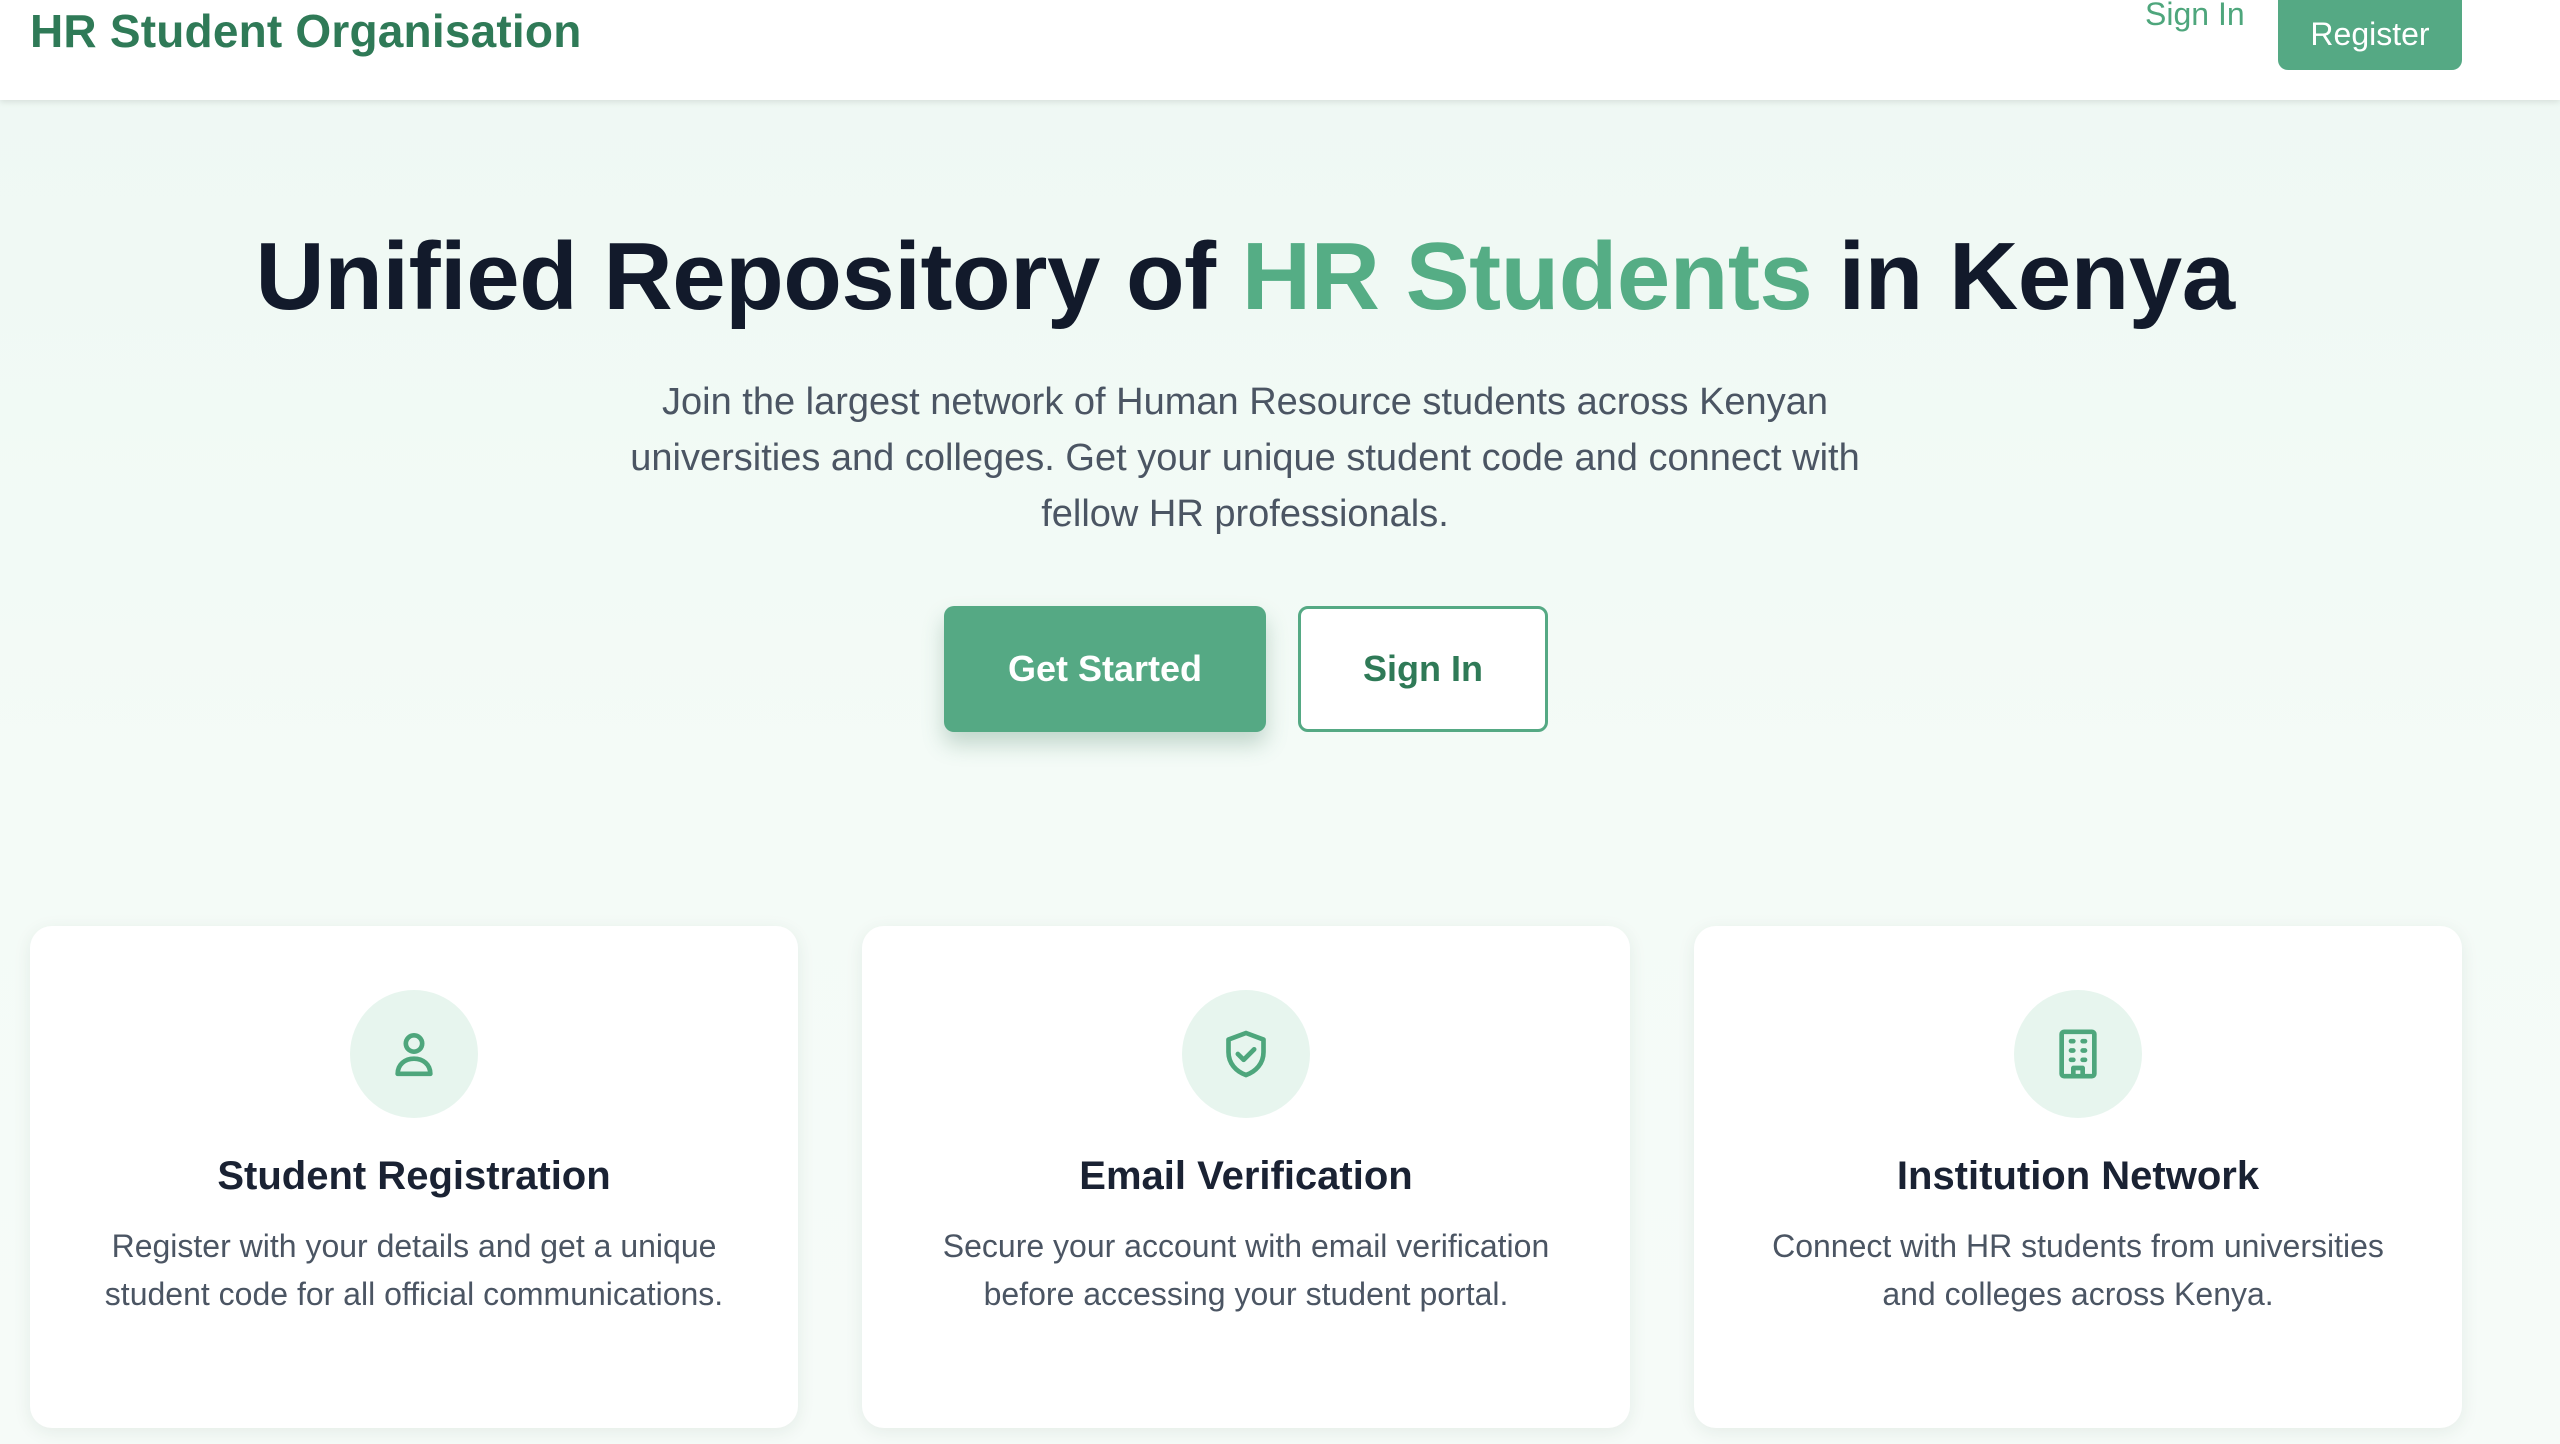 This screenshot has height=1444, width=2560. I want to click on user-icon, so click(414, 1054).